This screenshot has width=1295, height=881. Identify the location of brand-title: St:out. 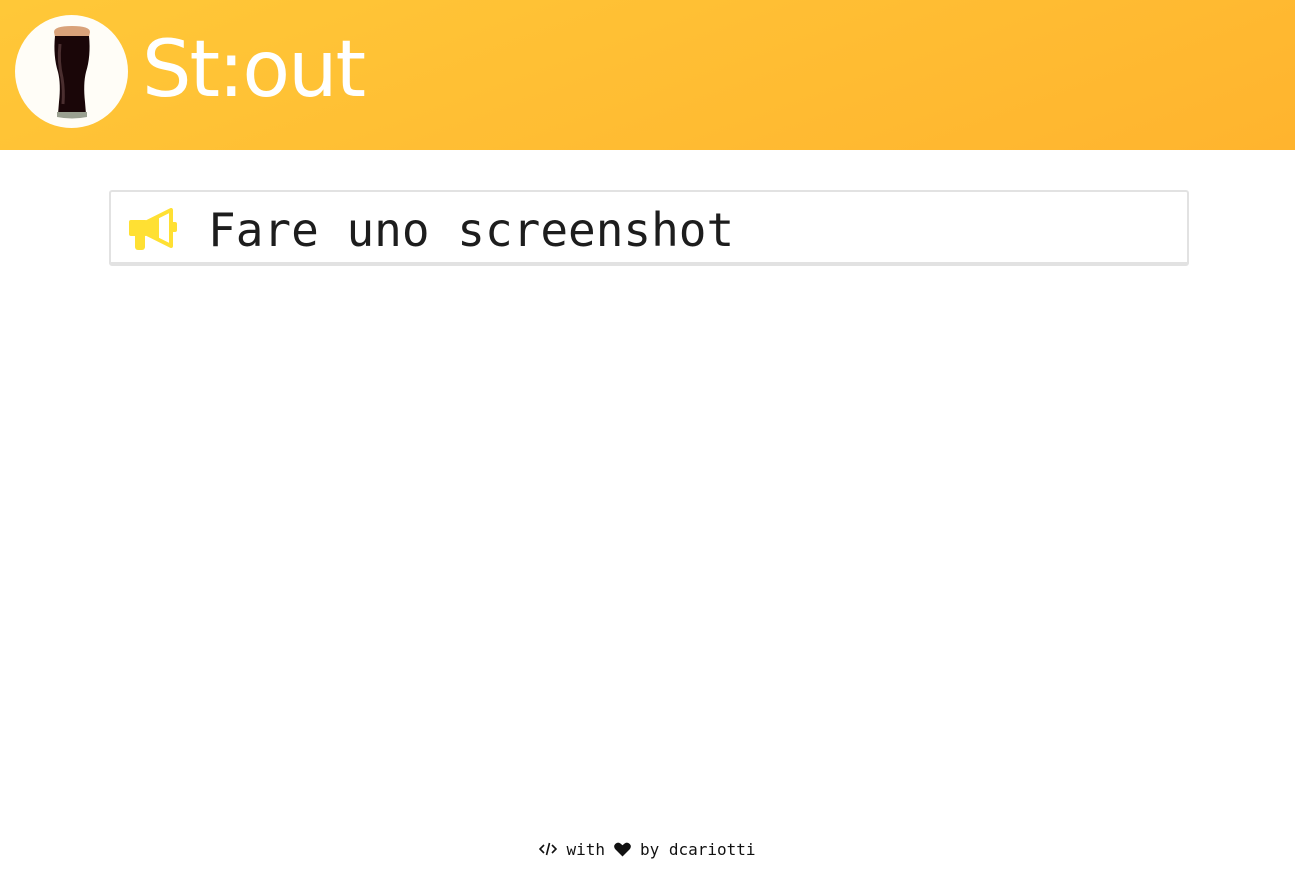
(254, 70).